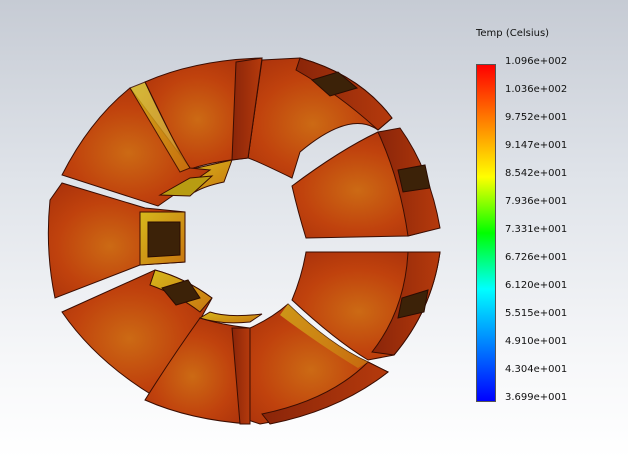 Image resolution: width=628 pixels, height=459 pixels. Describe the element at coordinates (536, 397) in the screenshot. I see `colorbar-tick-label: 3.699e+001` at that location.